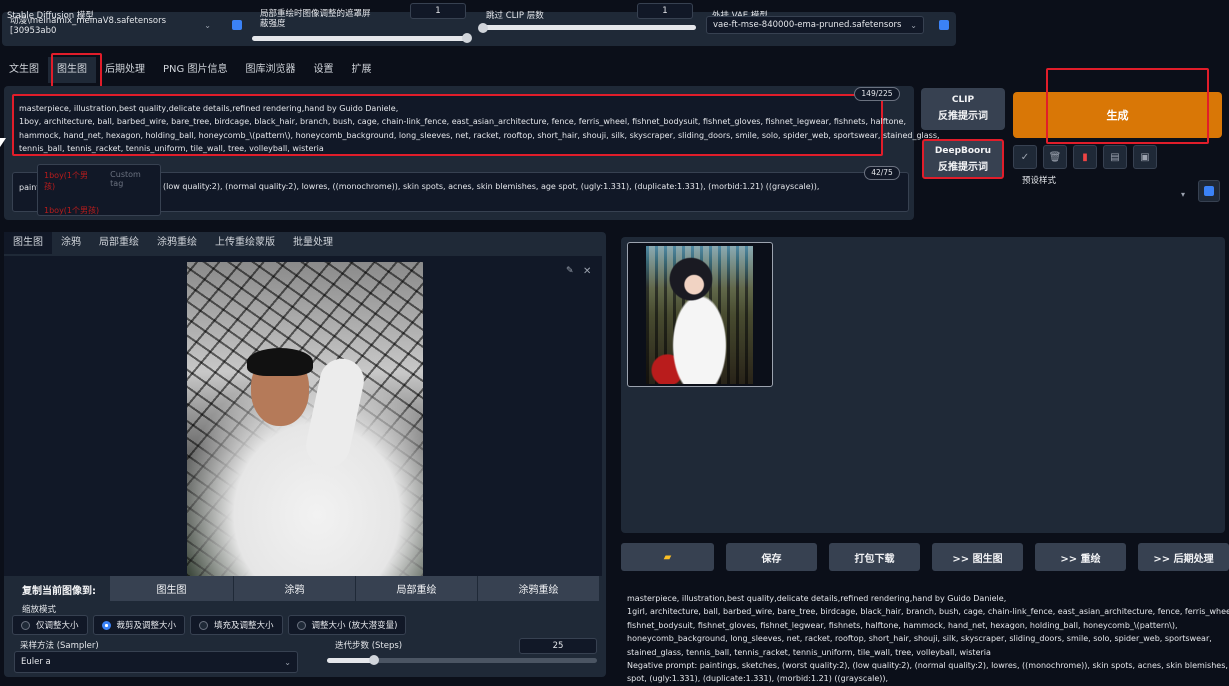  Describe the element at coordinates (313, 243) in the screenshot. I see `subtab-batch: 批量处理` at that location.